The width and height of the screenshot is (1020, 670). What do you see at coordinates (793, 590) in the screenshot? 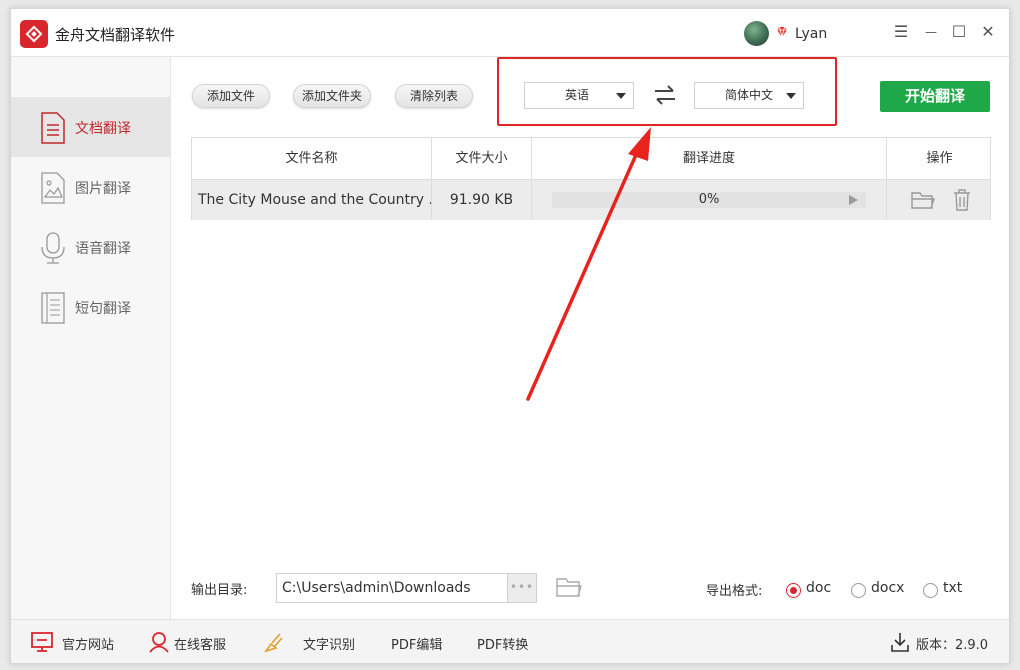
I see `format-radio-doc` at bounding box center [793, 590].